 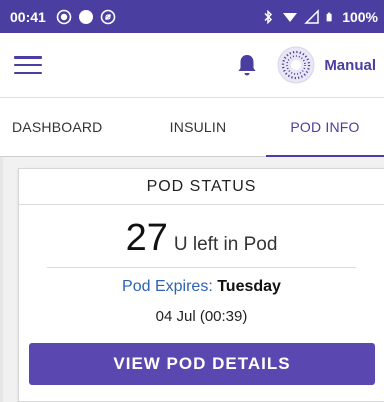 What do you see at coordinates (146, 238) in the screenshot?
I see `units-value: 27` at bounding box center [146, 238].